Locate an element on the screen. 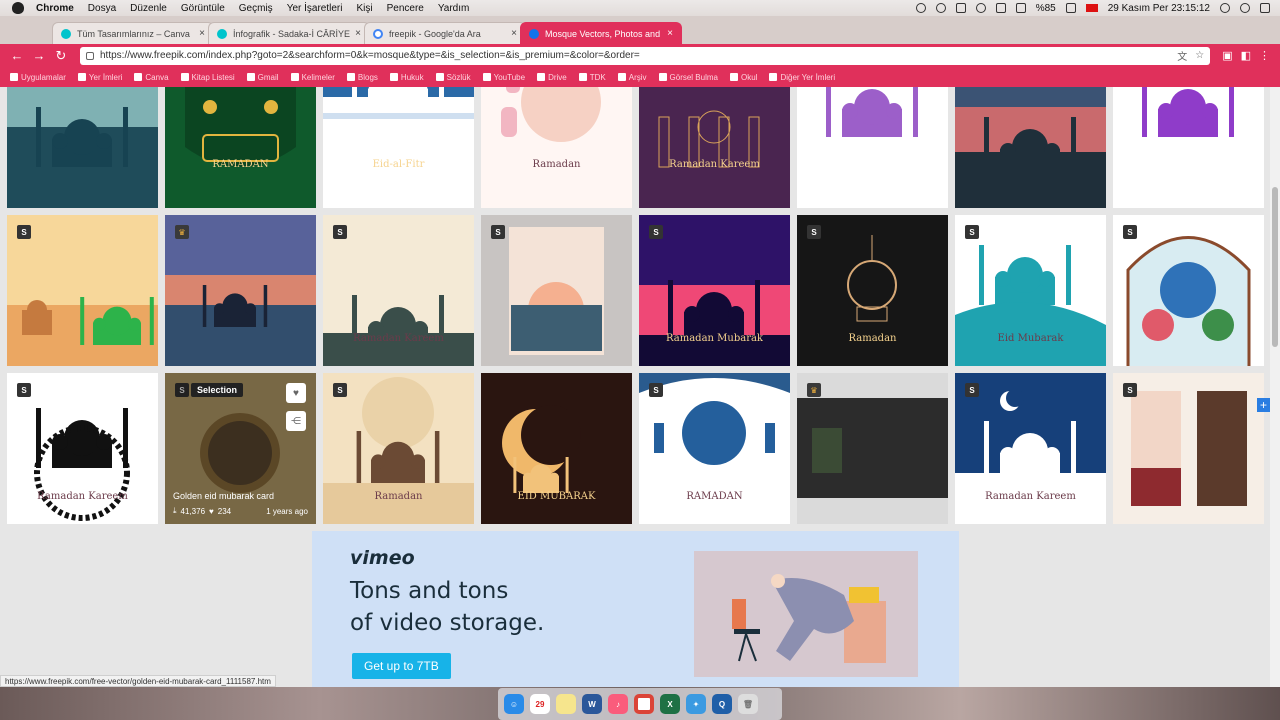  tab-infografik: İnfografik - Sadaka-İ CÂRİYE × is located at coordinates (289, 33).